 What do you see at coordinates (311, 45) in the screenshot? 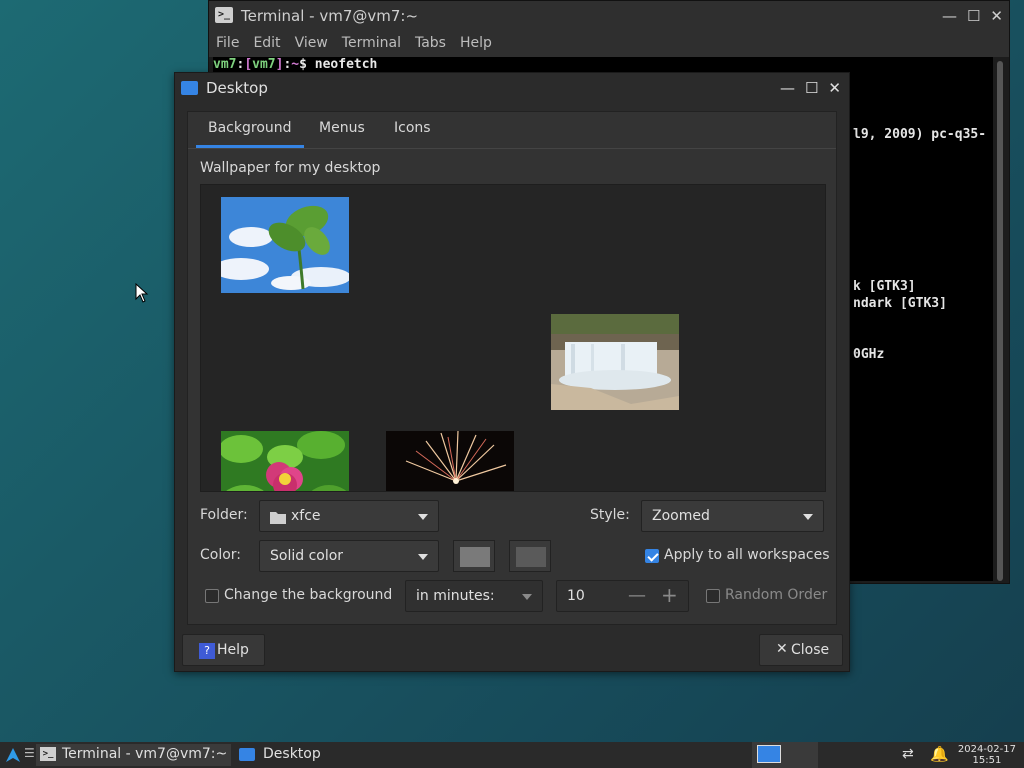
I see `menu-view: View` at bounding box center [311, 45].